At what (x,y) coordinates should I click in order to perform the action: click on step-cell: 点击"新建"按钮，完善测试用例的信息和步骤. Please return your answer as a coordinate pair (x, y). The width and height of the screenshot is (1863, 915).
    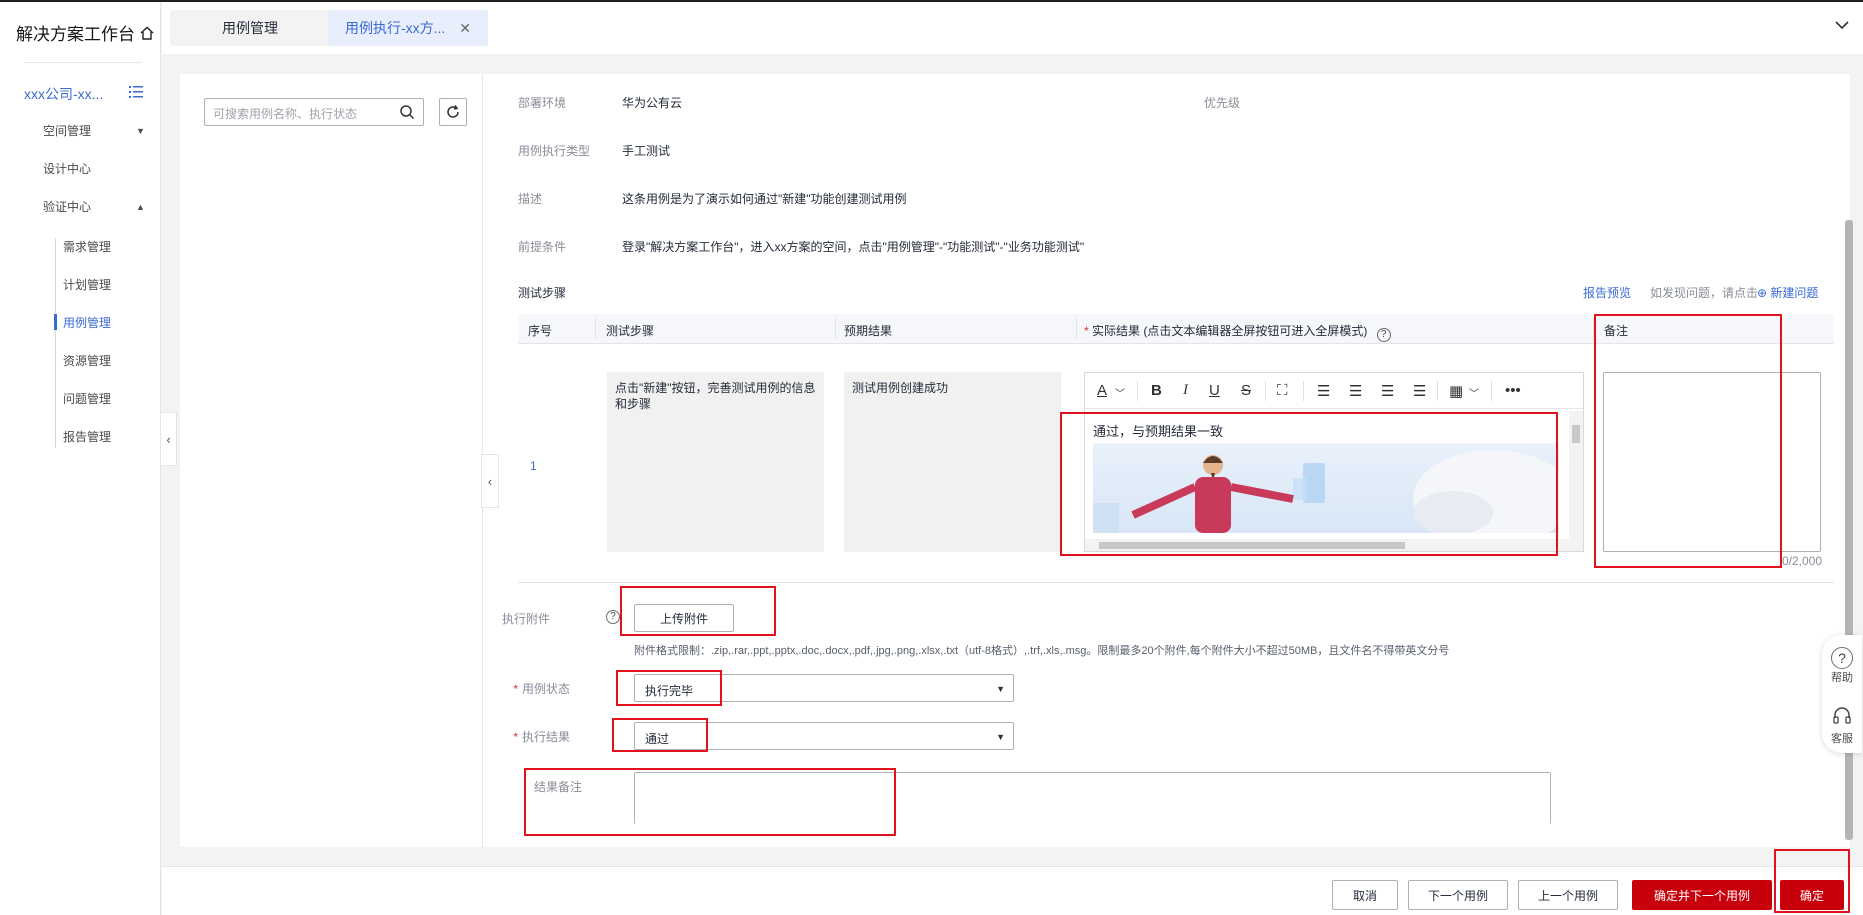
    Looking at the image, I should click on (715, 462).